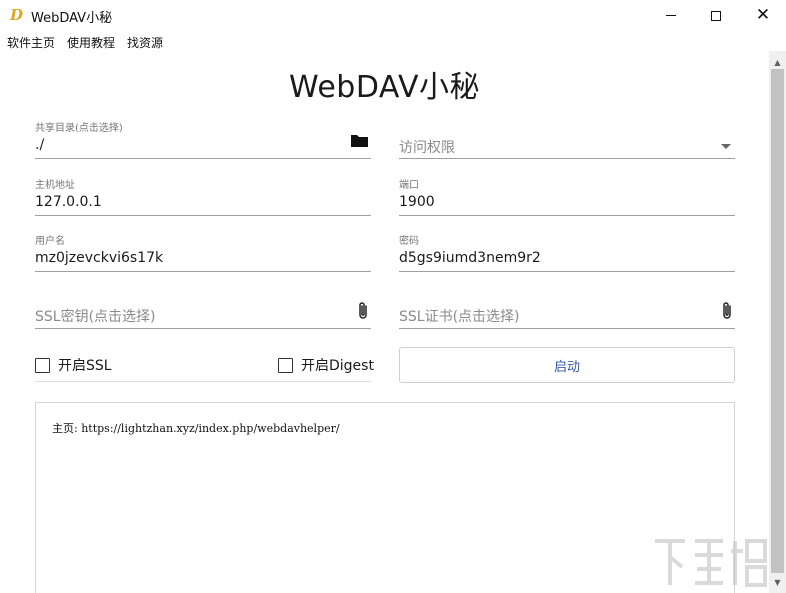 Image resolution: width=786 pixels, height=593 pixels. I want to click on username-value: mz0jzevckvi6s17k, so click(99, 258).